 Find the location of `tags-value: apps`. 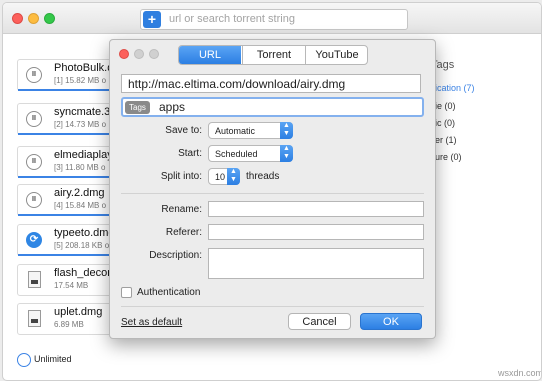

tags-value: apps is located at coordinates (172, 107).